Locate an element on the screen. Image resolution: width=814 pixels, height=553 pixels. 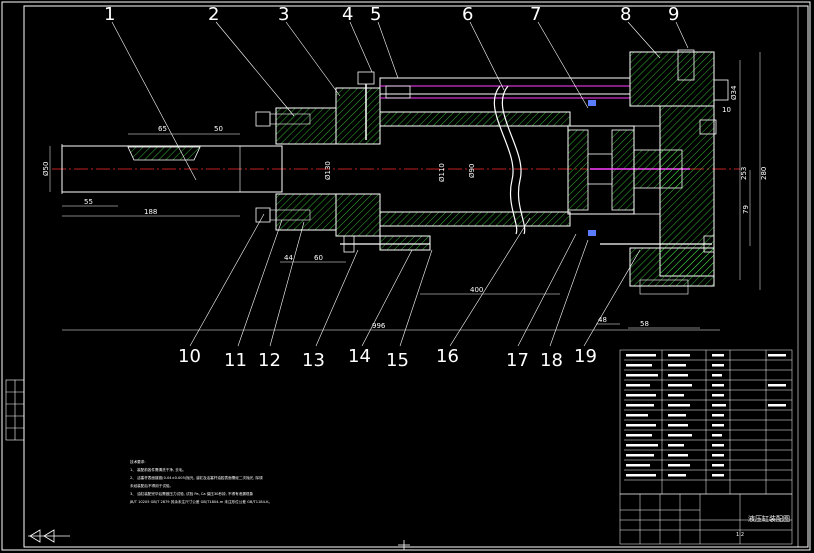
dim-79: 79 is located at coordinates (746, 209).